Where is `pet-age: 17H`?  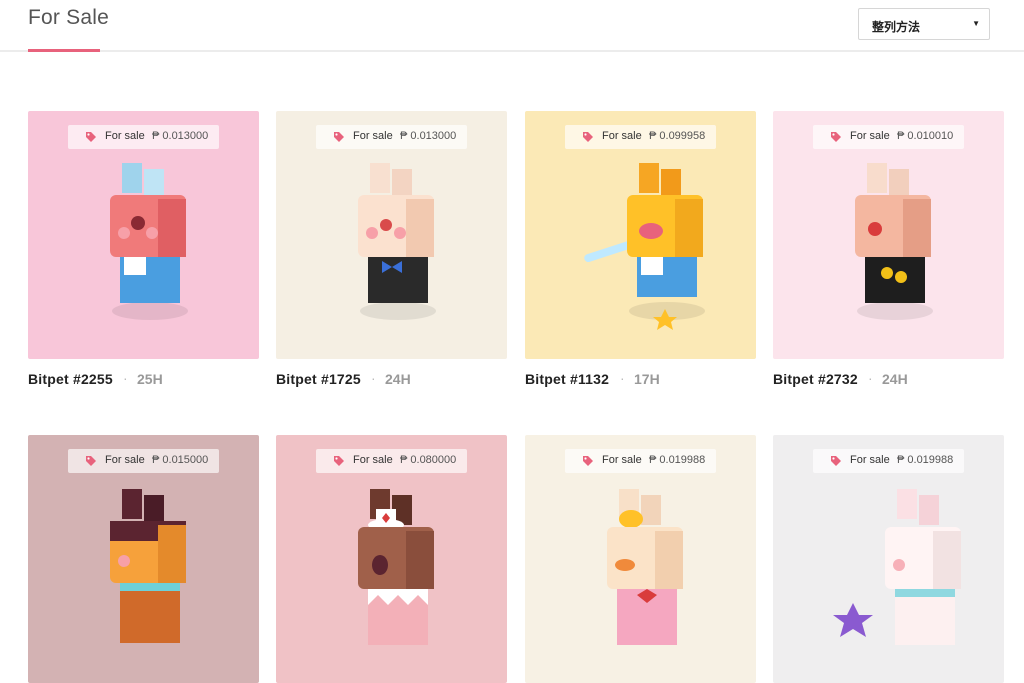
pet-age: 17H is located at coordinates (647, 379).